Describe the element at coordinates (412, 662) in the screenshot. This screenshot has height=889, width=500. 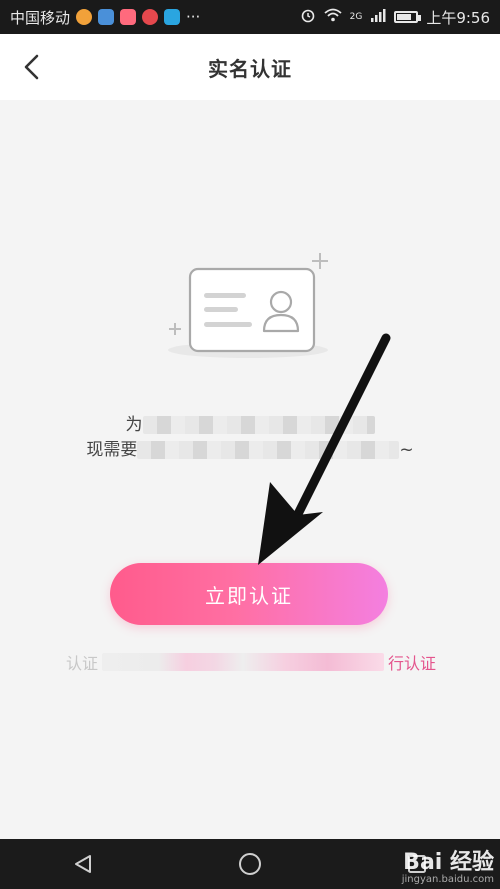
I see `note-link: 行认证` at that location.